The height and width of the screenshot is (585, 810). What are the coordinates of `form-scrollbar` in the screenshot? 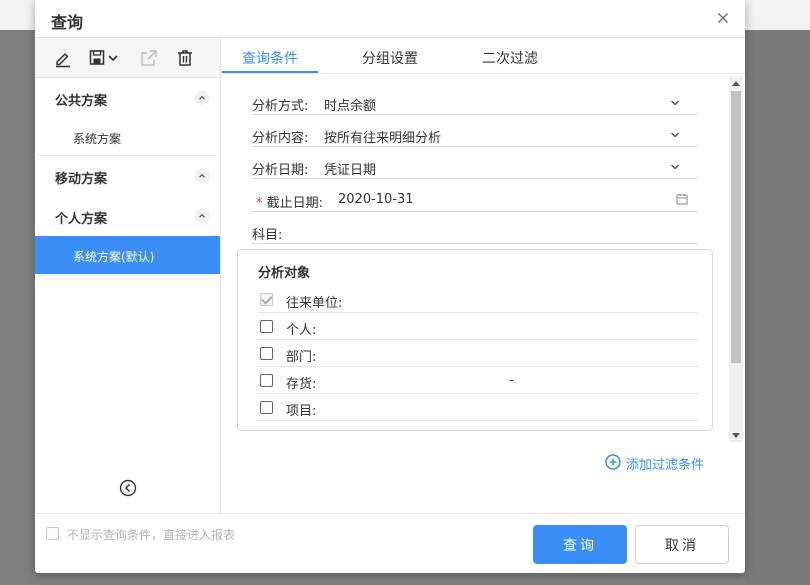 It's located at (736, 259).